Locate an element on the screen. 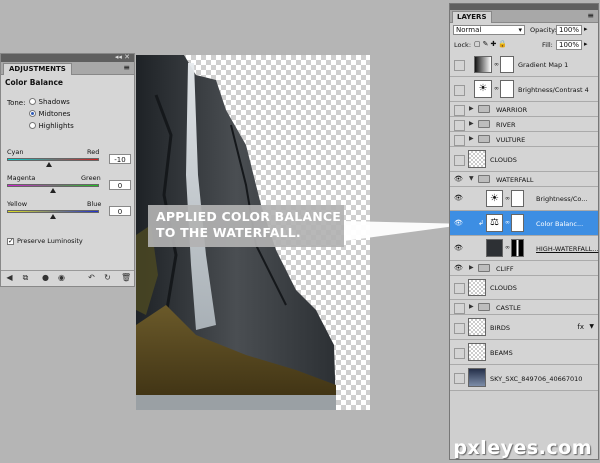 Image resolution: width=600 pixels, height=463 pixels. fill-input: 100% is located at coordinates (569, 45).